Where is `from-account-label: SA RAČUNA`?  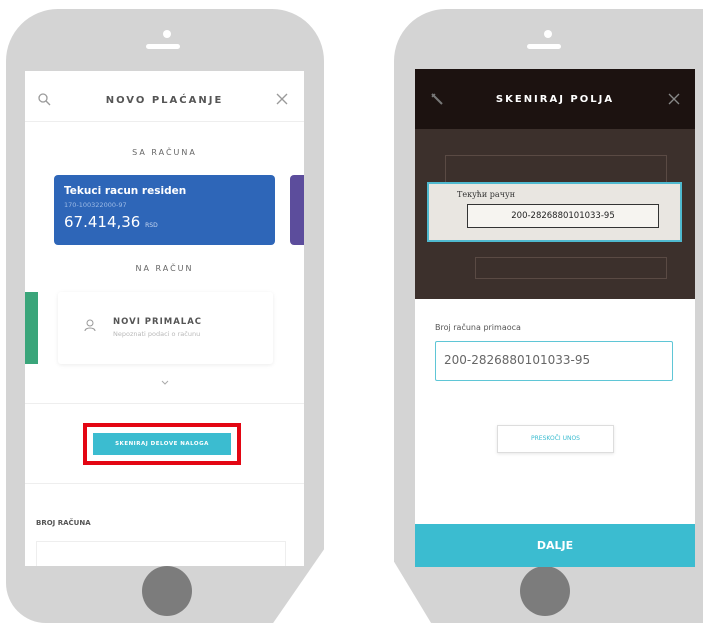
from-account-label: SA RAČUNA is located at coordinates (164, 152).